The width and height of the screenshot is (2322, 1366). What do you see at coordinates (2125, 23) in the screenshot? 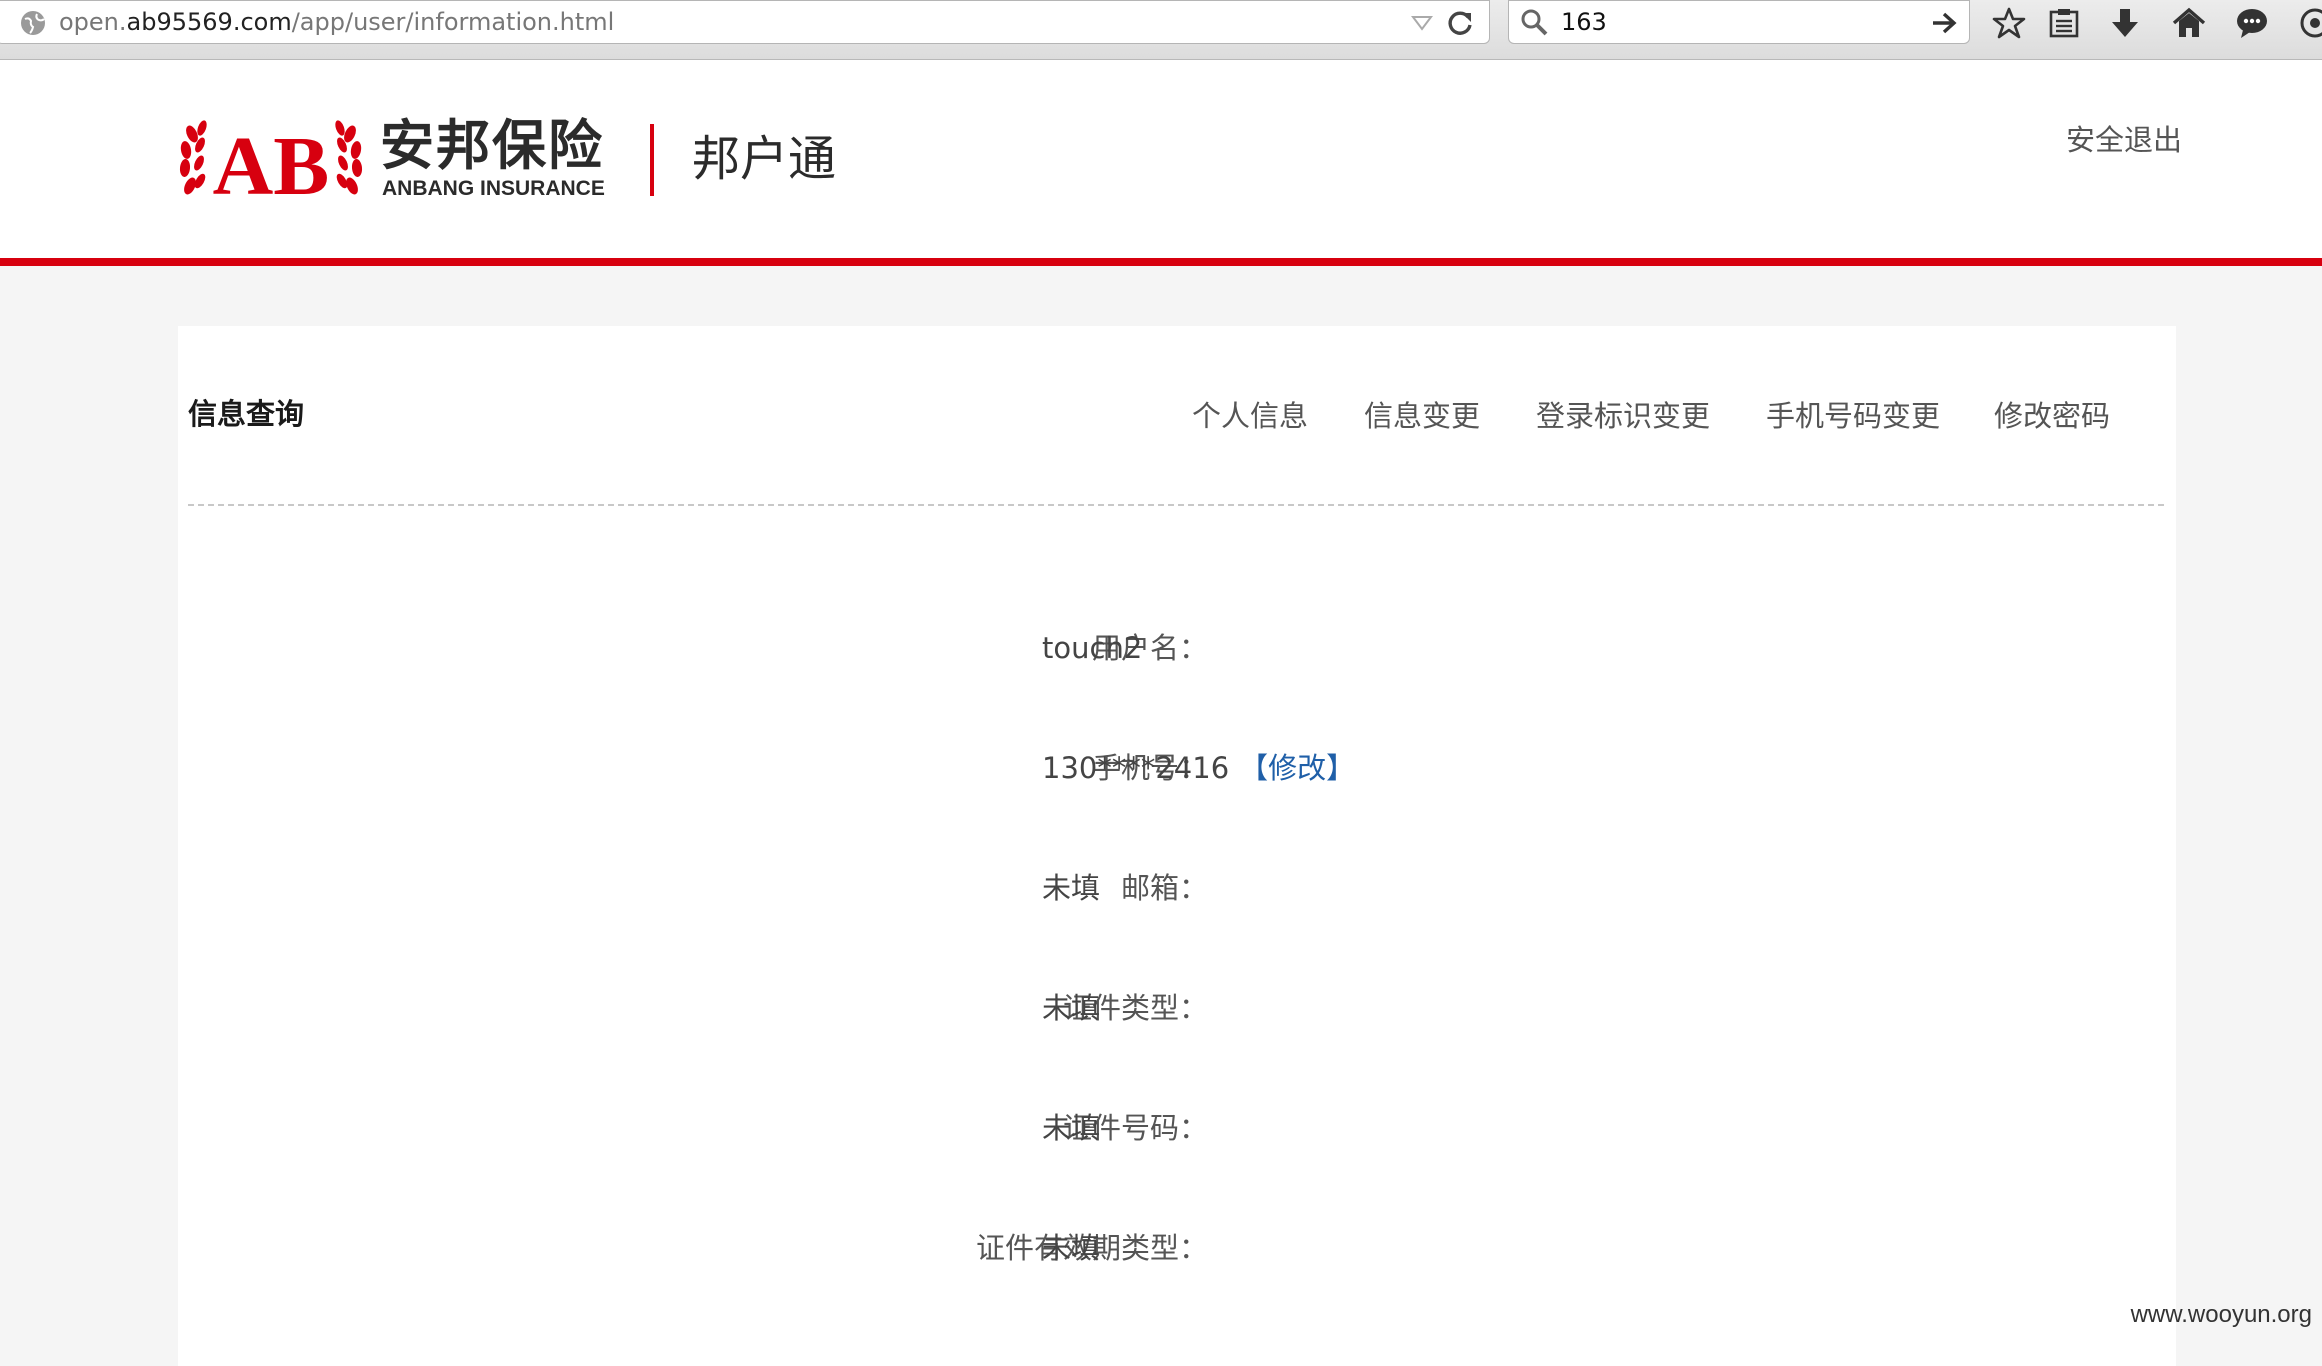
I see `download-icon` at bounding box center [2125, 23].